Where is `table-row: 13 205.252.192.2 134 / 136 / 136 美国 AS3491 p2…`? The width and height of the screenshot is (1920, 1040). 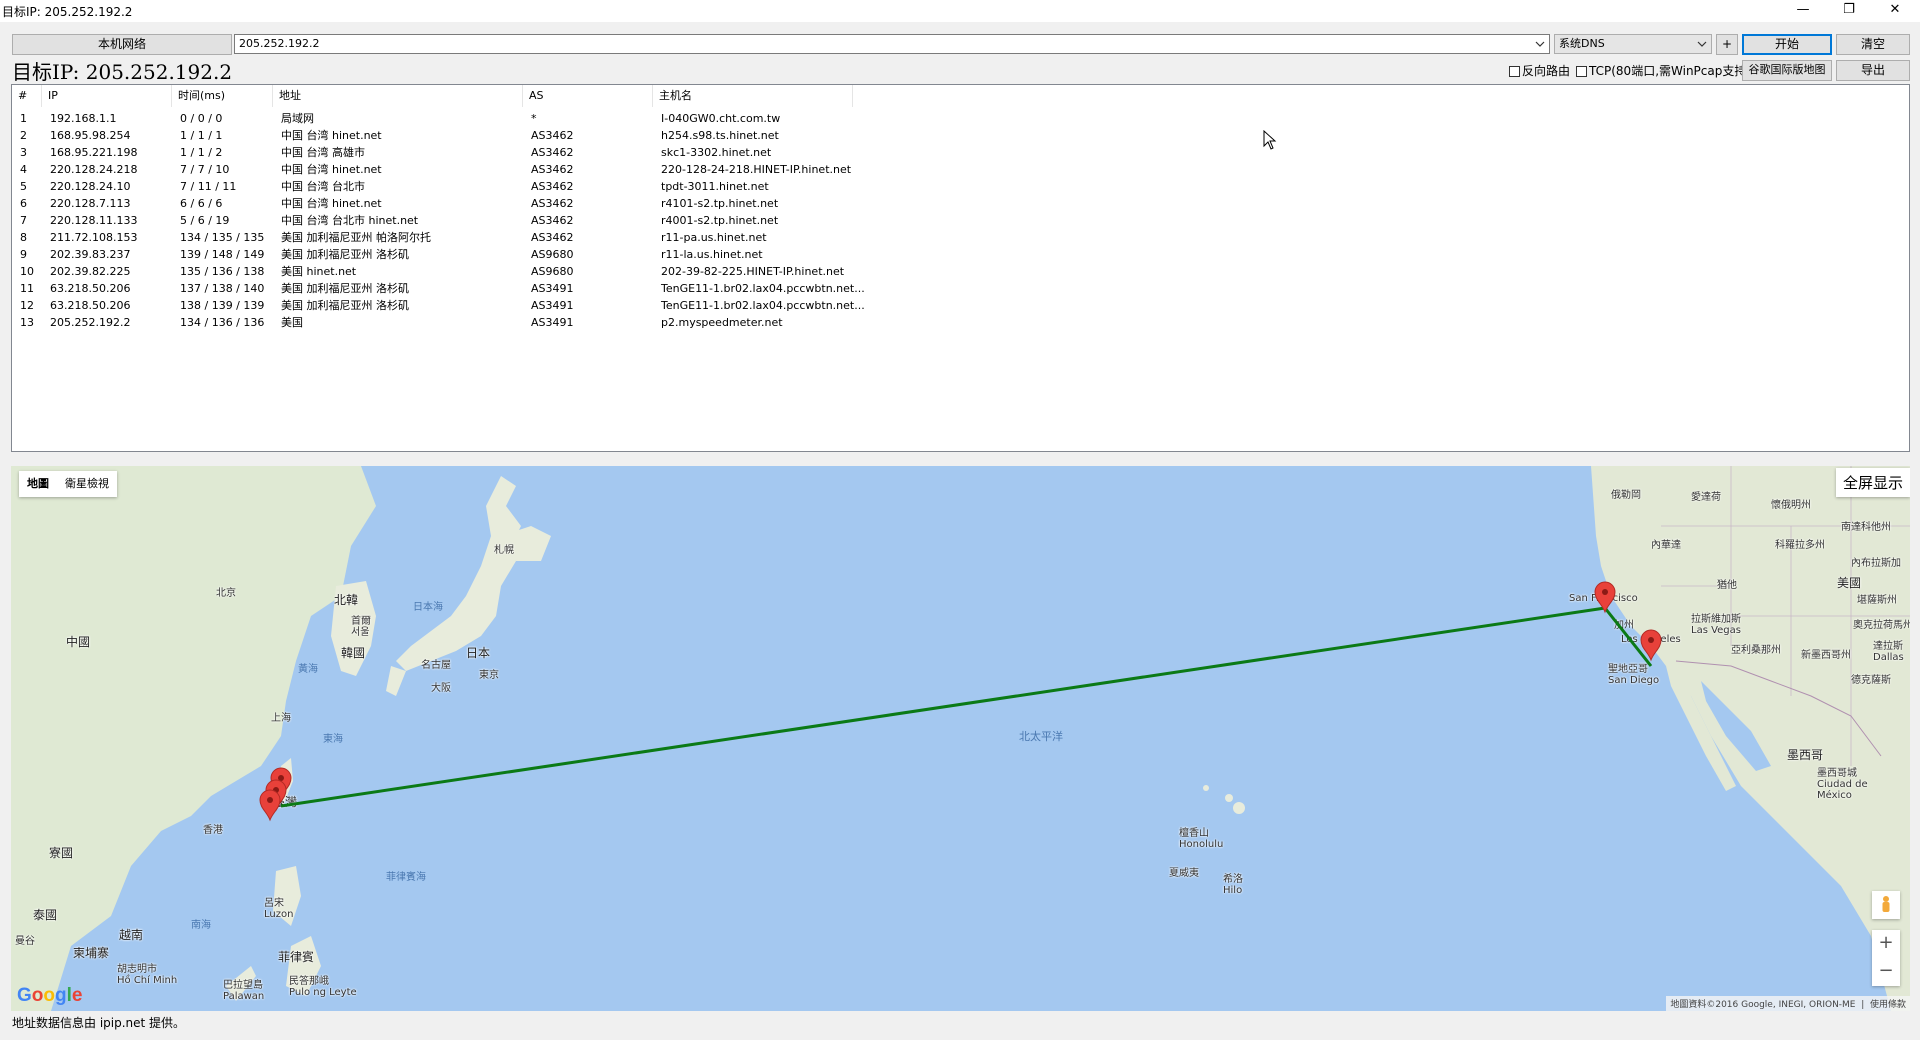 table-row: 13 205.252.192.2 134 / 136 / 136 美国 AS3491 p2… is located at coordinates (462, 322).